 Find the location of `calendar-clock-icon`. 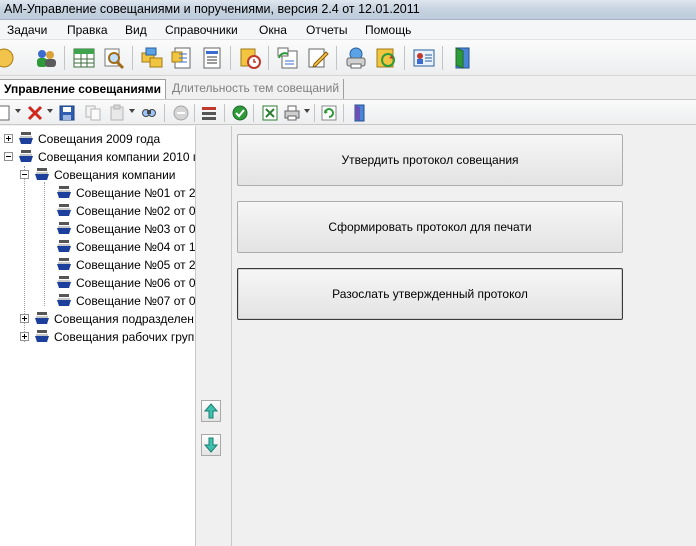

calendar-clock-icon is located at coordinates (250, 58).